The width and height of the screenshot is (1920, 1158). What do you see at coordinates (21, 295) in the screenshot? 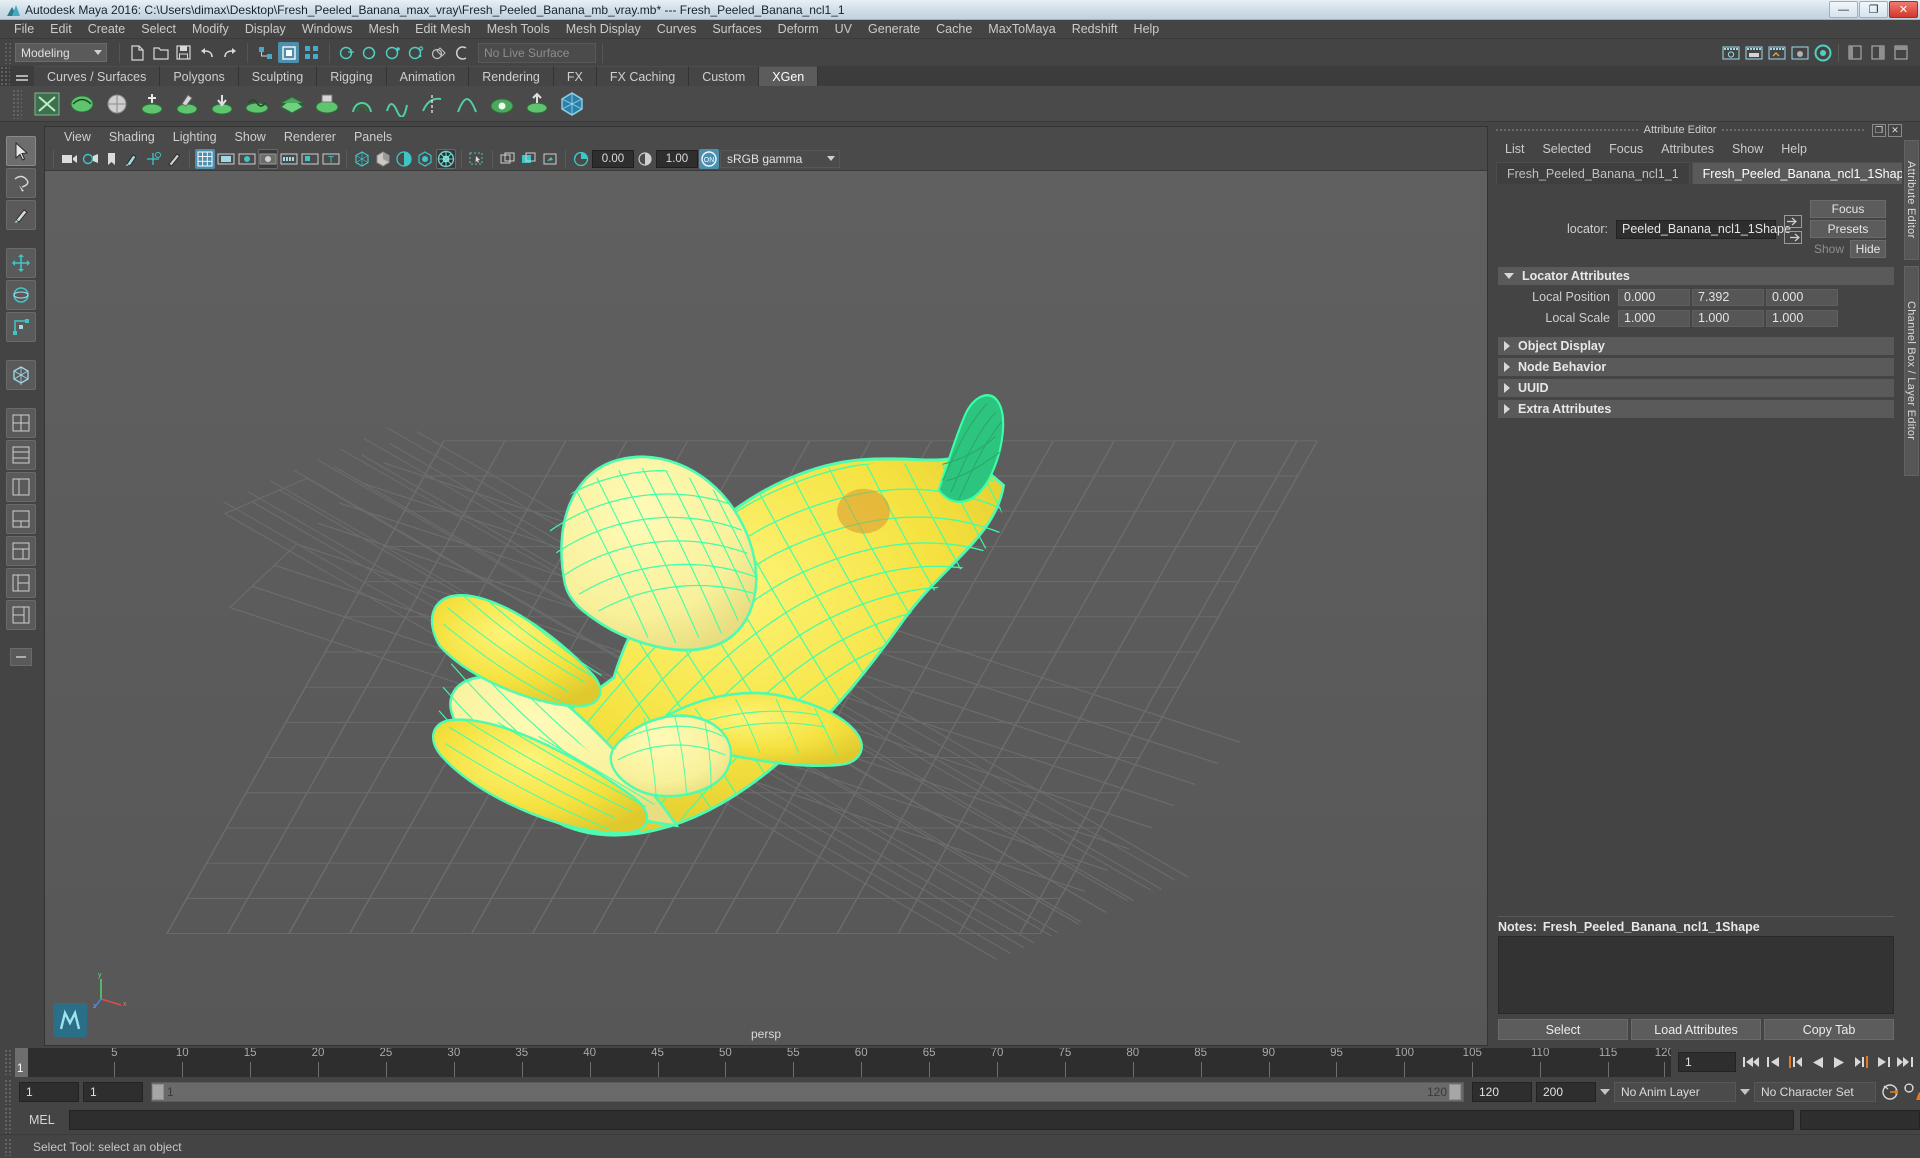
I see `rotate-tool` at bounding box center [21, 295].